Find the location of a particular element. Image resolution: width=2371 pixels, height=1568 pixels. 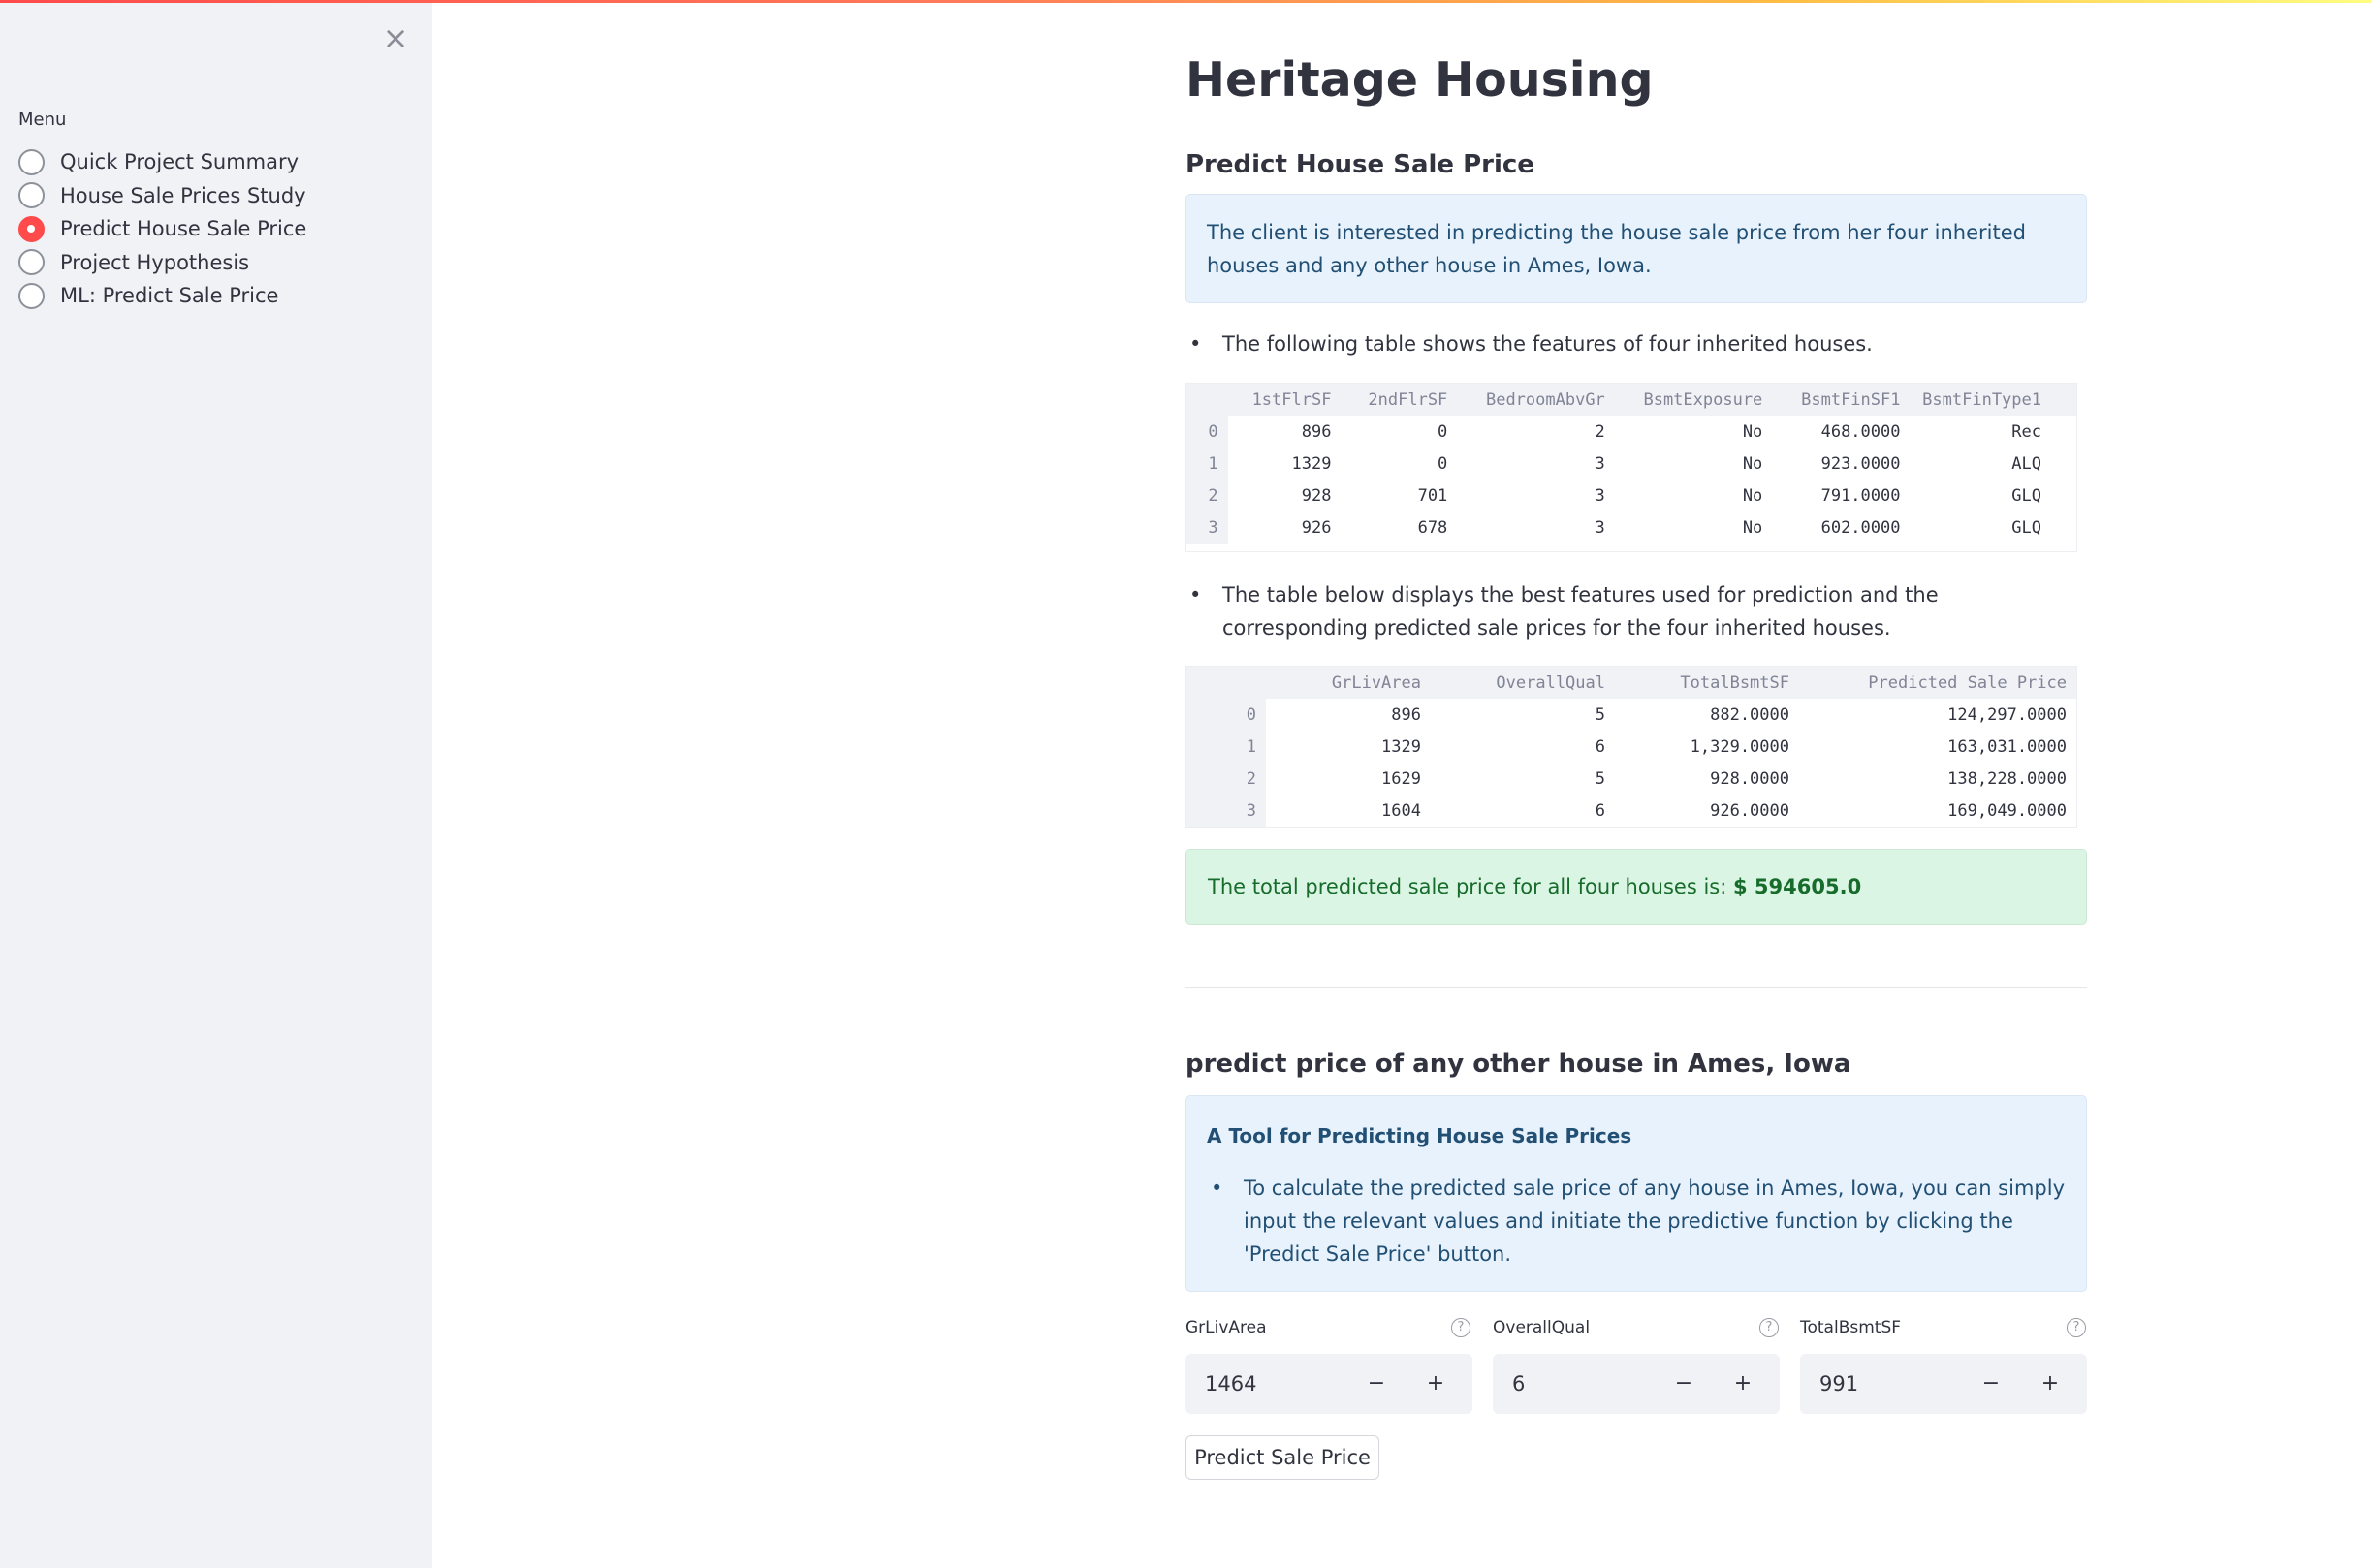

table-row: 2 1629 5 928.0000 138,228.0000 is located at coordinates (1631, 779).